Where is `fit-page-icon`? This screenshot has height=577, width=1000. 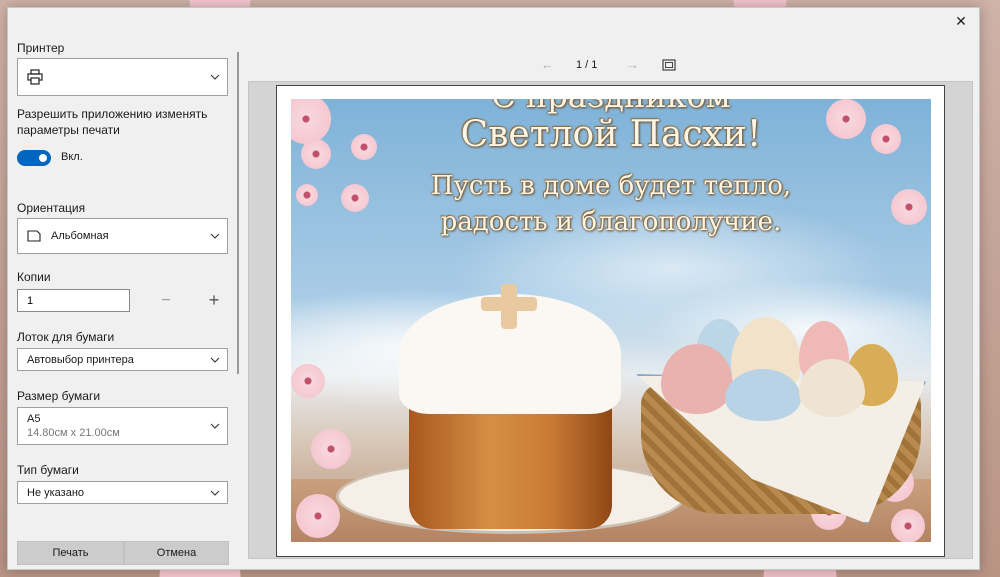 fit-page-icon is located at coordinates (669, 66).